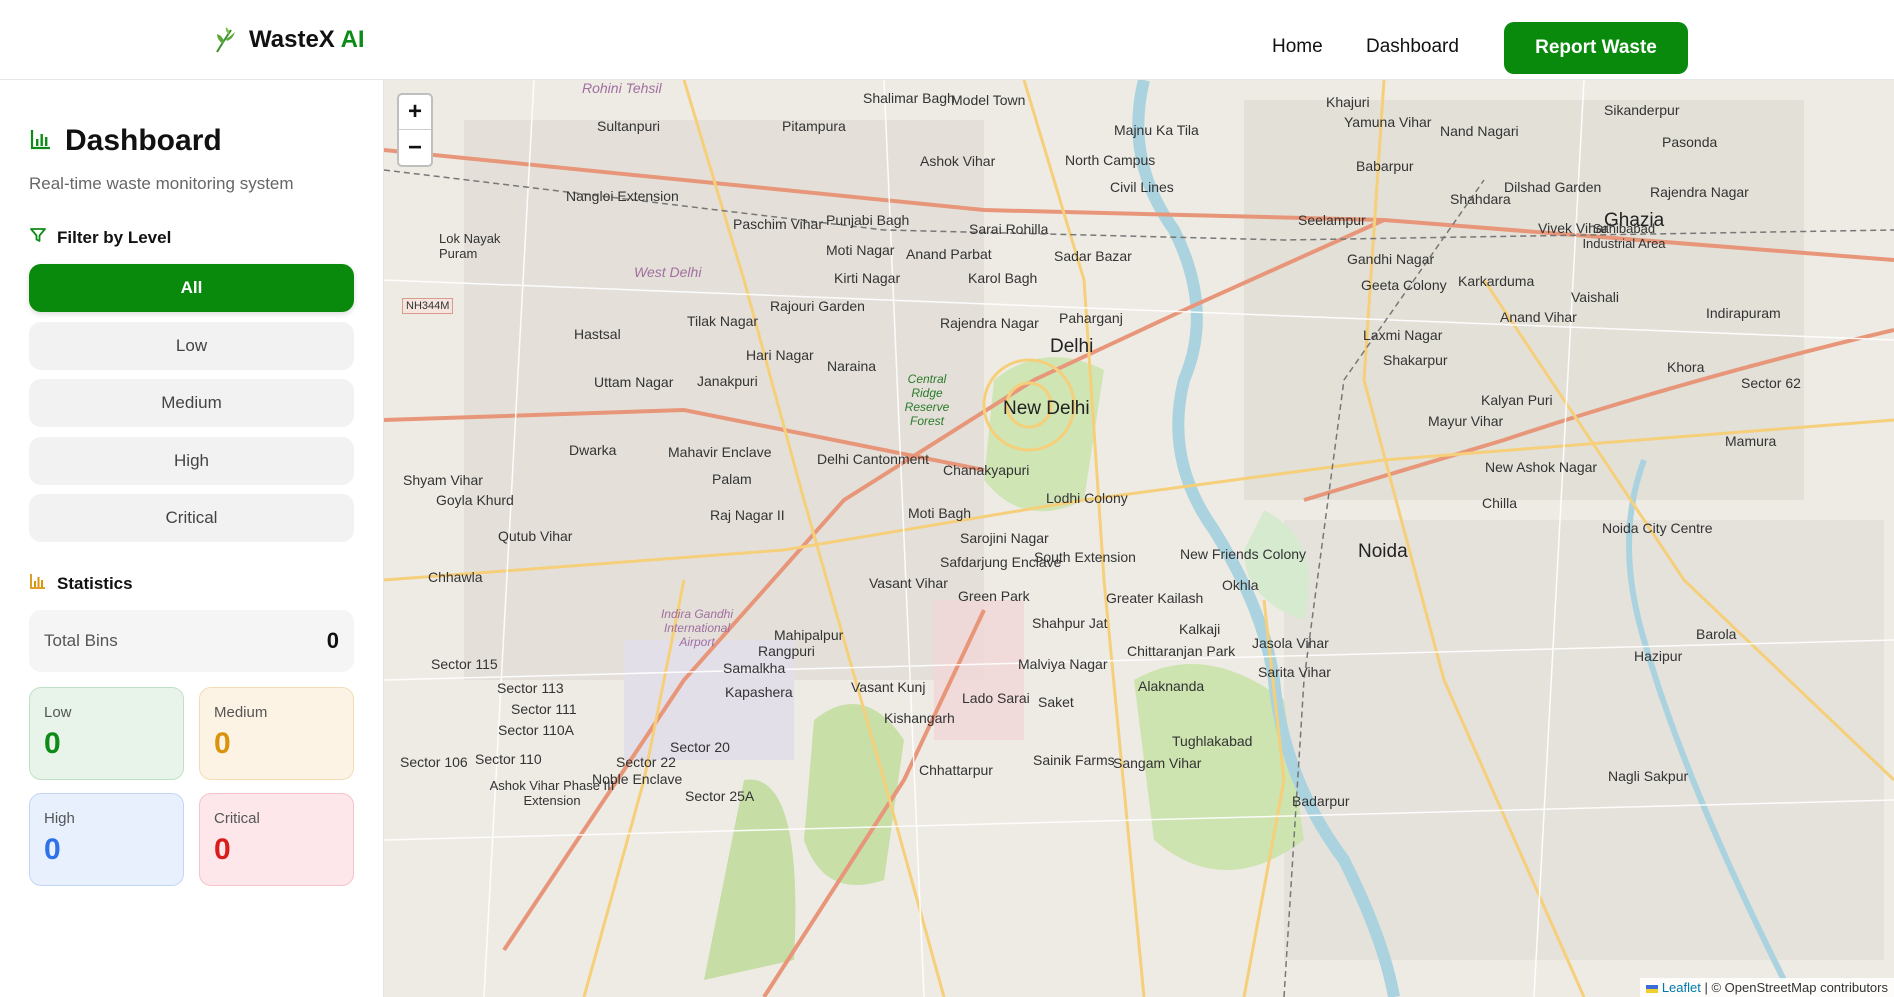  I want to click on map-label-sarojini-nagar: Sarojini Nagar, so click(1004, 538).